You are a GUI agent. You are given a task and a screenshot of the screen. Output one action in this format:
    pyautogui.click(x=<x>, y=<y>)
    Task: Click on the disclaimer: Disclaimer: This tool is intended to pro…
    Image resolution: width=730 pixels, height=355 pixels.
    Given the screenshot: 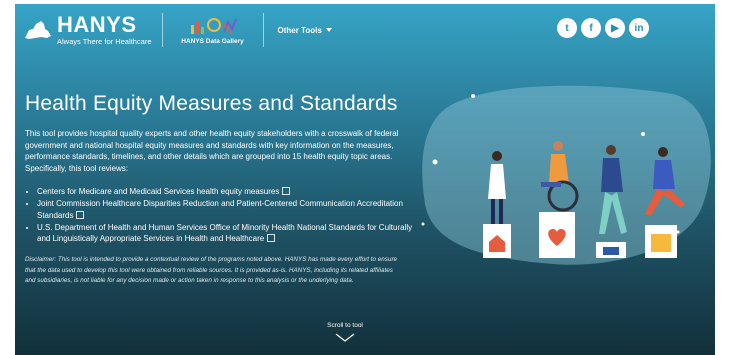 What is the action you would take?
    pyautogui.click(x=211, y=270)
    